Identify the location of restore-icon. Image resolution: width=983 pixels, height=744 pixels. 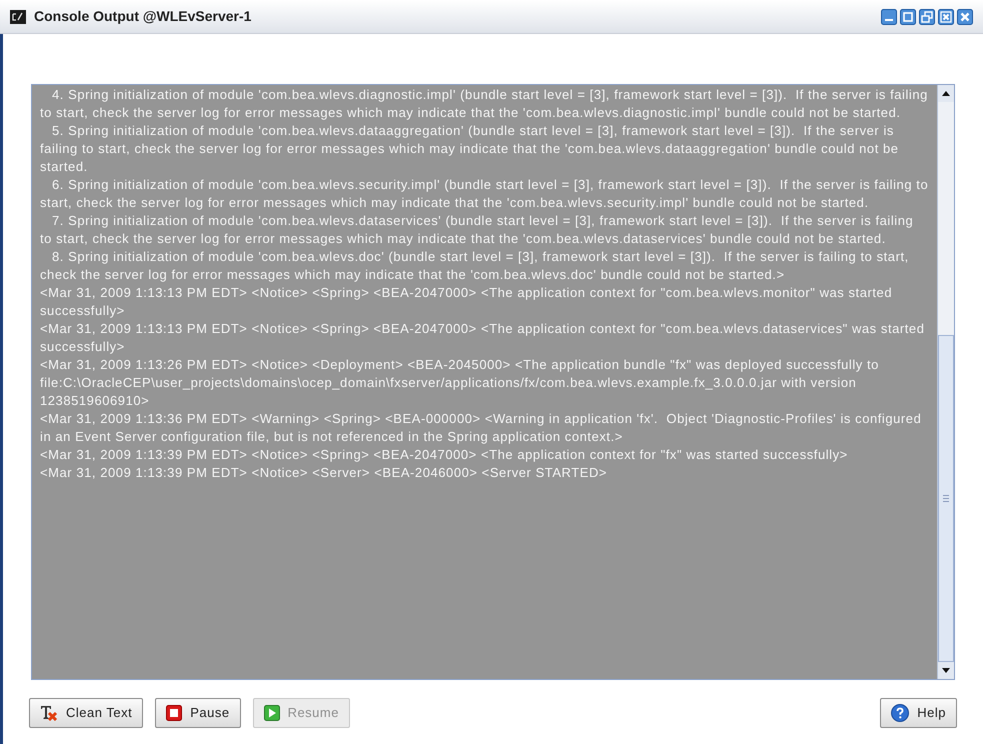
(927, 16).